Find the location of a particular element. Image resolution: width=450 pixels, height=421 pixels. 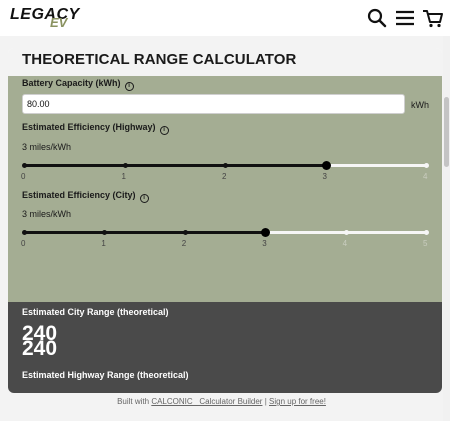

highway-slider-tick-label: 4 is located at coordinates (425, 176).